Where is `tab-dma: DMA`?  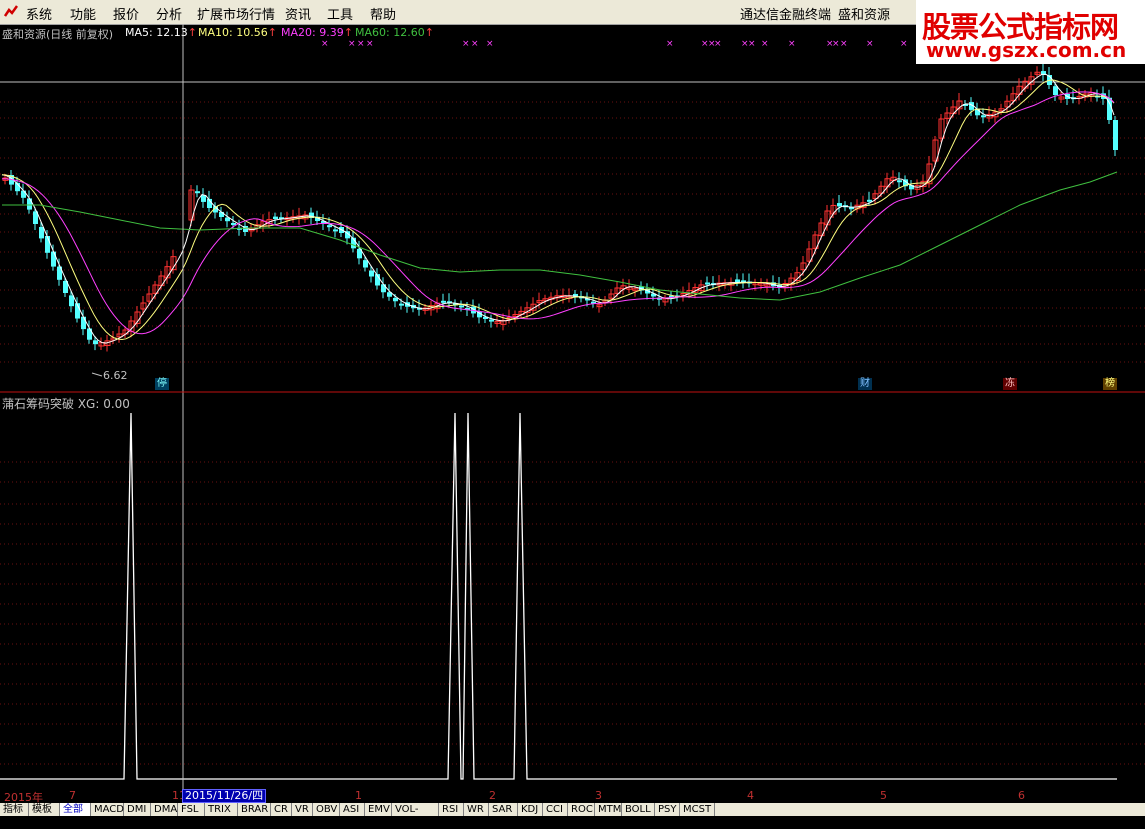 tab-dma: DMA is located at coordinates (164, 809).